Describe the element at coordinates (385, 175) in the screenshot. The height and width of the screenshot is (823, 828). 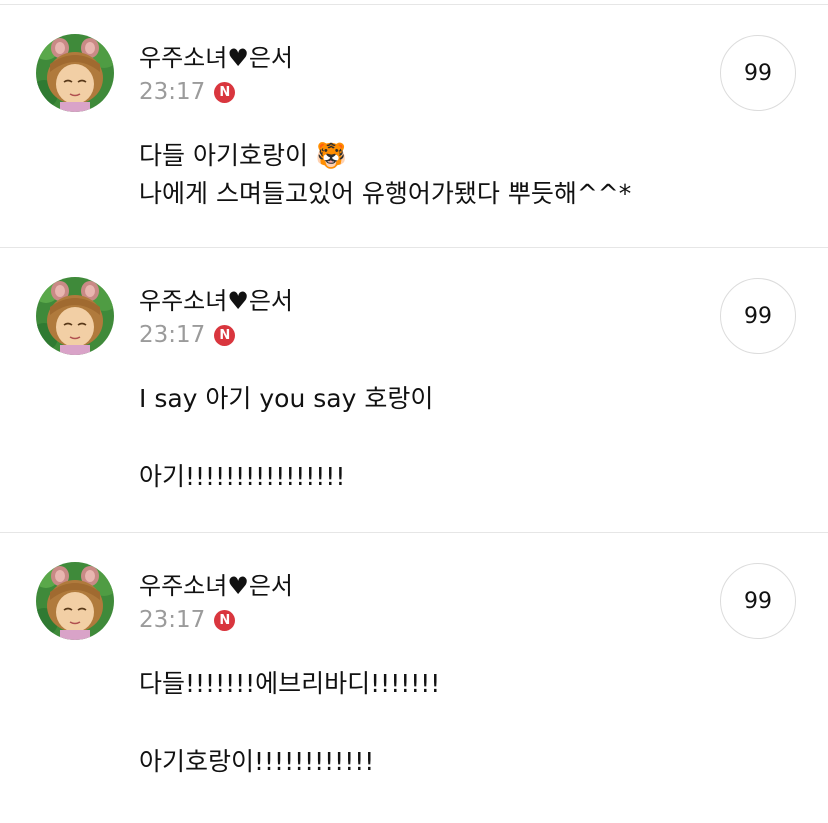
I see `comment-body: 다들 아기호랑이 🐯 나에게 스며들고있어 유행어가됐다 뿌듯해^^*` at that location.